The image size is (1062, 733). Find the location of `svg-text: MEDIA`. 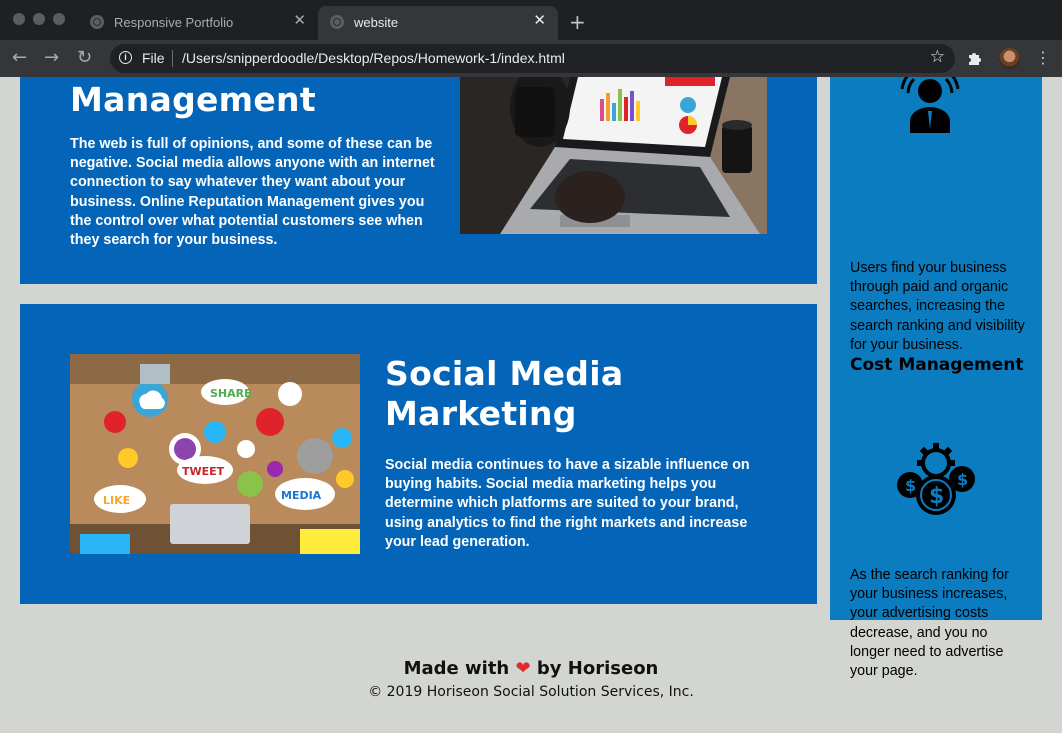

svg-text: MEDIA is located at coordinates (301, 495).